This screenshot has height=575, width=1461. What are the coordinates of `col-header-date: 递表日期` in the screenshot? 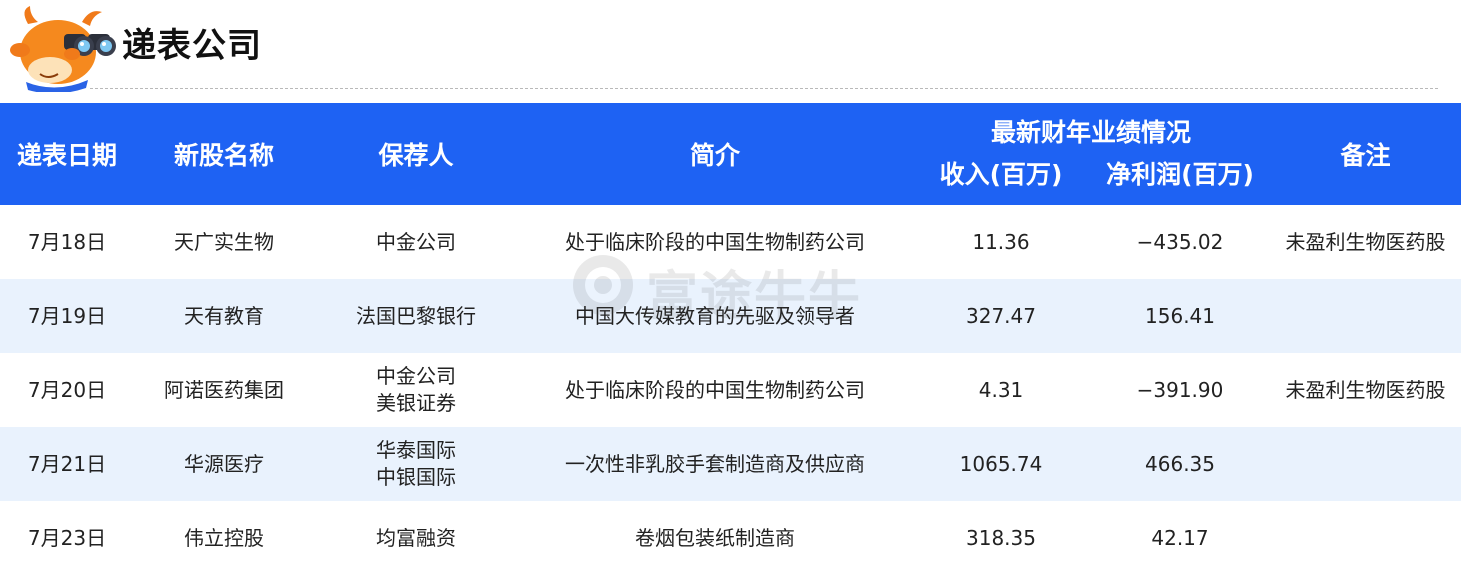 It's located at (67, 154).